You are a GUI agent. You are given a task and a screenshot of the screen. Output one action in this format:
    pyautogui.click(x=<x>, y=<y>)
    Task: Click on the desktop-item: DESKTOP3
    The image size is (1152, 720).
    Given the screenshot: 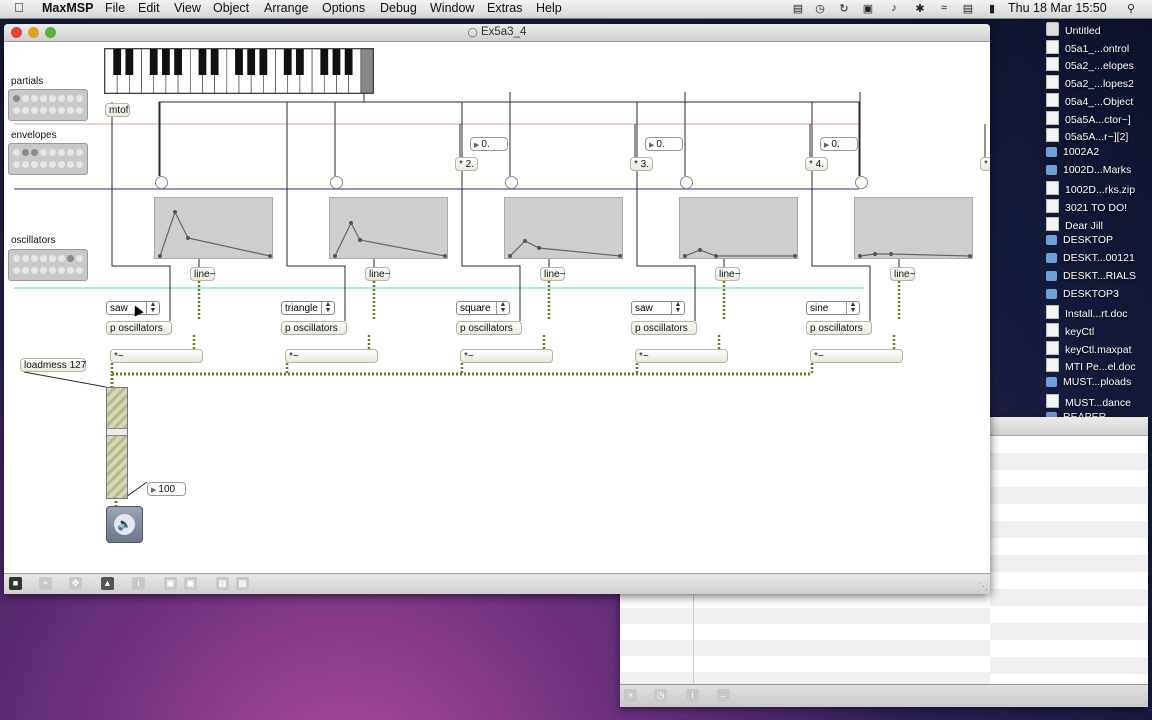 What is the action you would take?
    pyautogui.click(x=1099, y=297)
    